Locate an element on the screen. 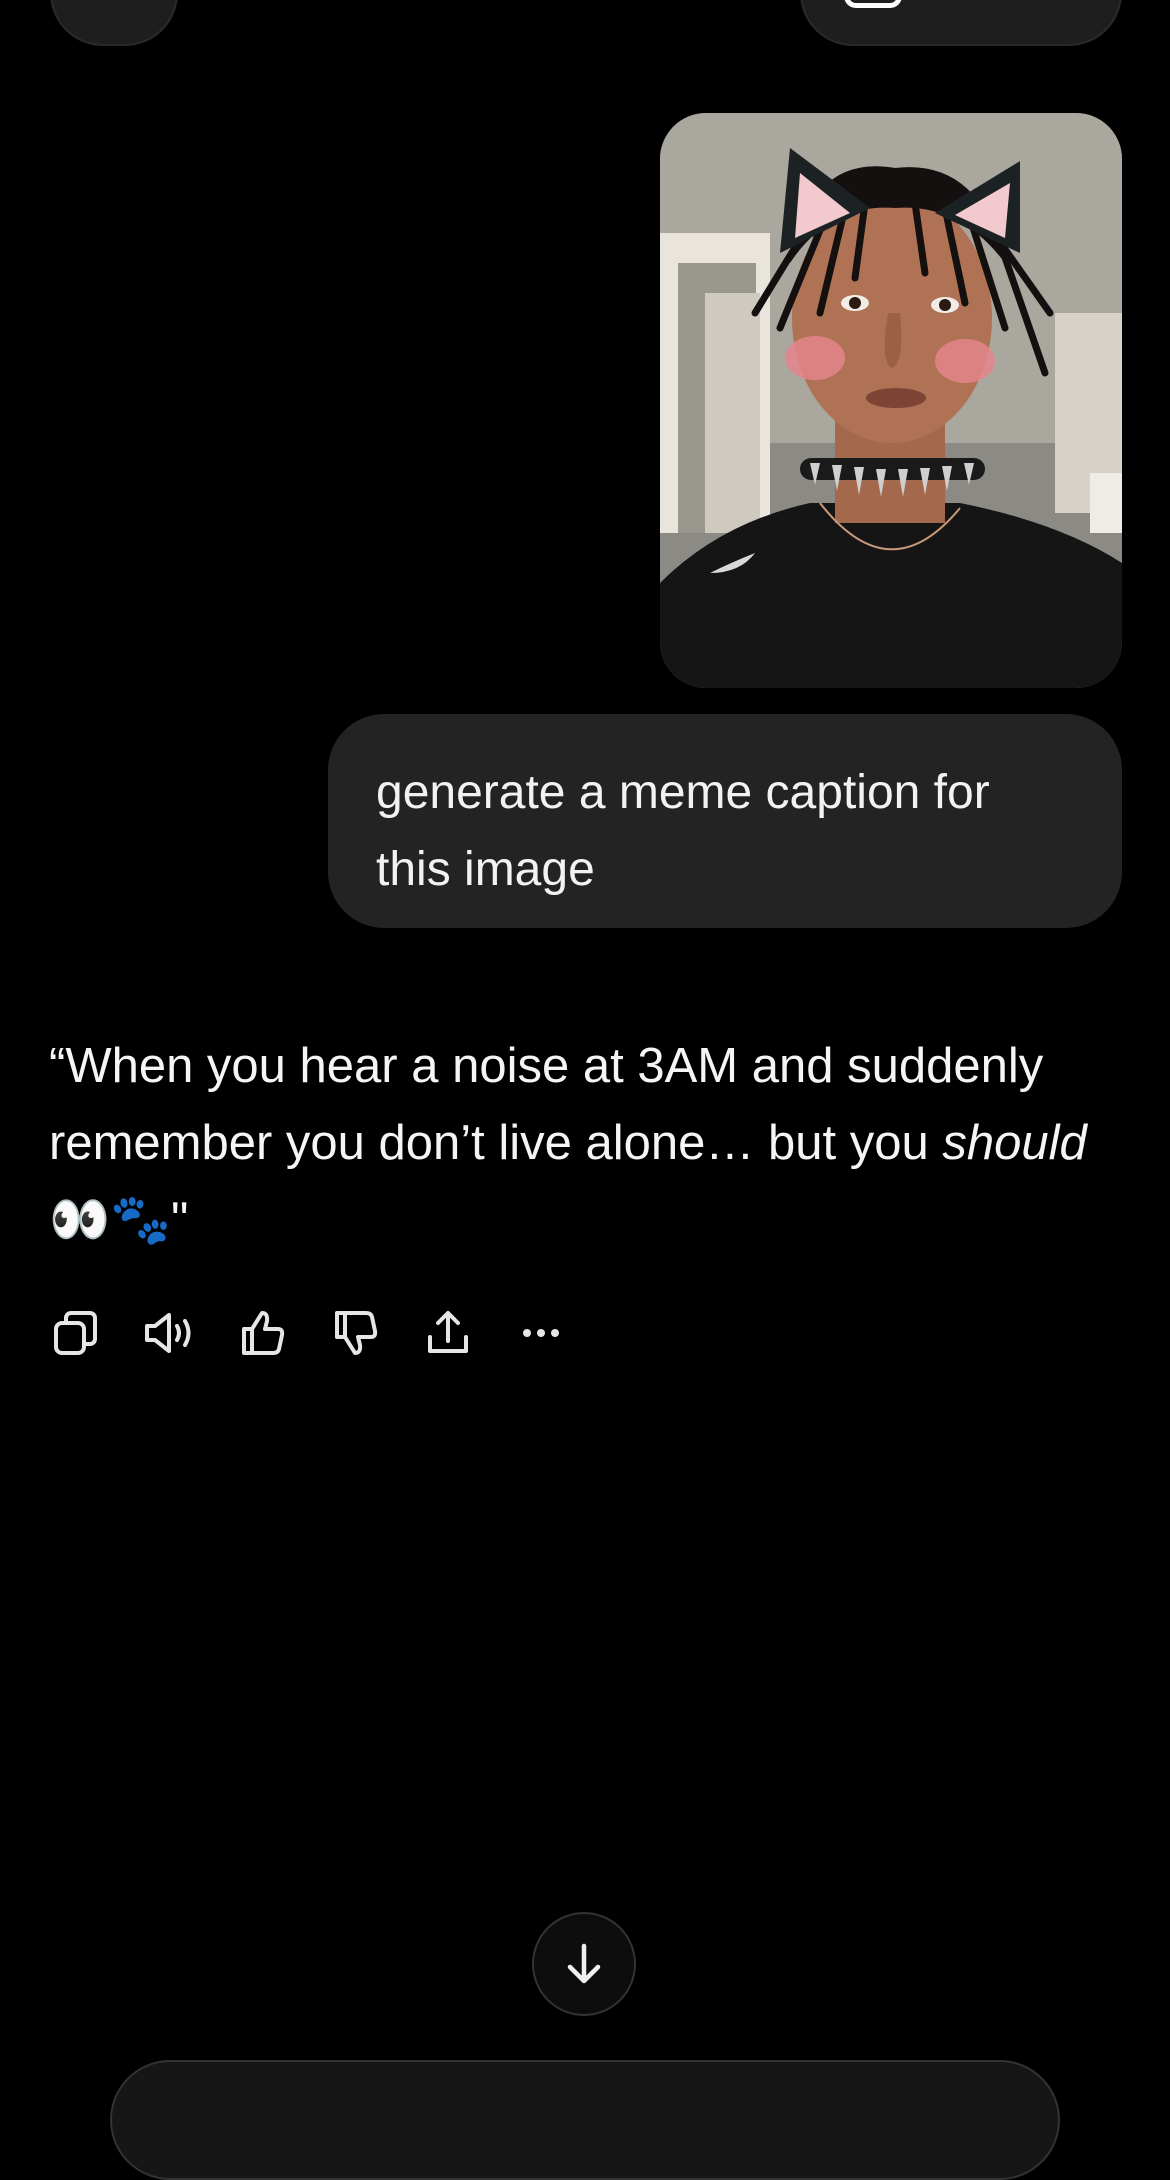 Image resolution: width=1170 pixels, height=2180 pixels. scroll-to-bottom-button is located at coordinates (584, 1964).